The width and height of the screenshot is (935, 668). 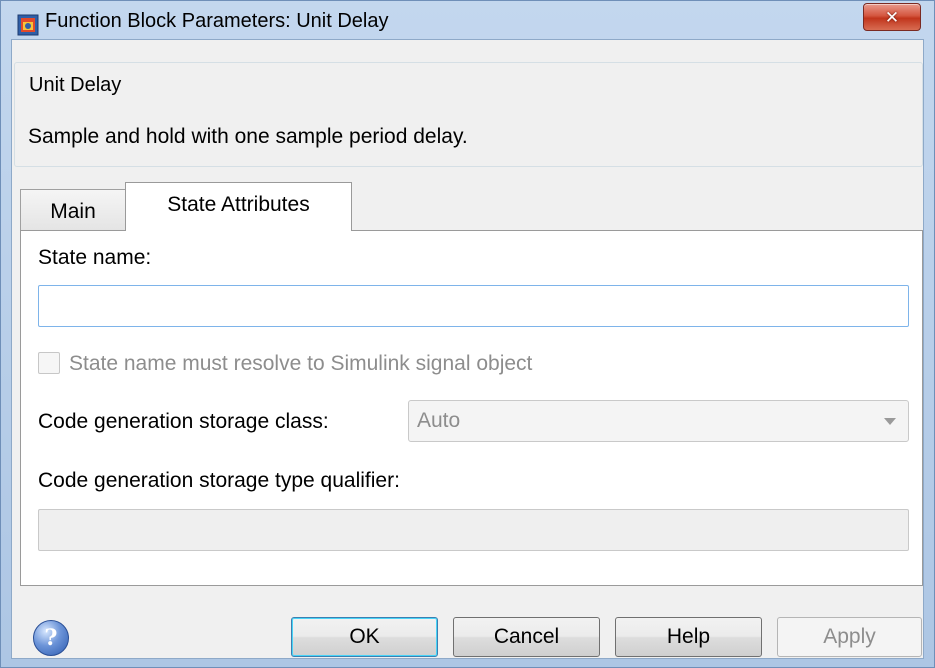 I want to click on simulink-block-icon, so click(x=28, y=25).